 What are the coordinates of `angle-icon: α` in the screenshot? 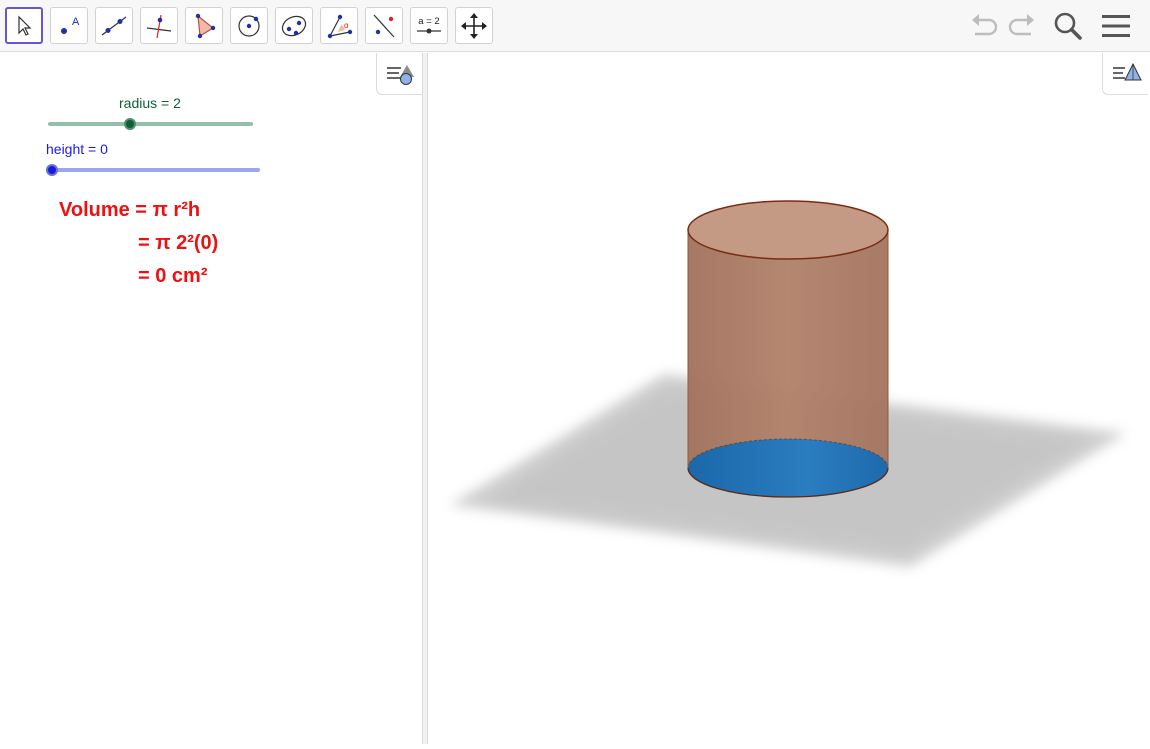 It's located at (340, 26).